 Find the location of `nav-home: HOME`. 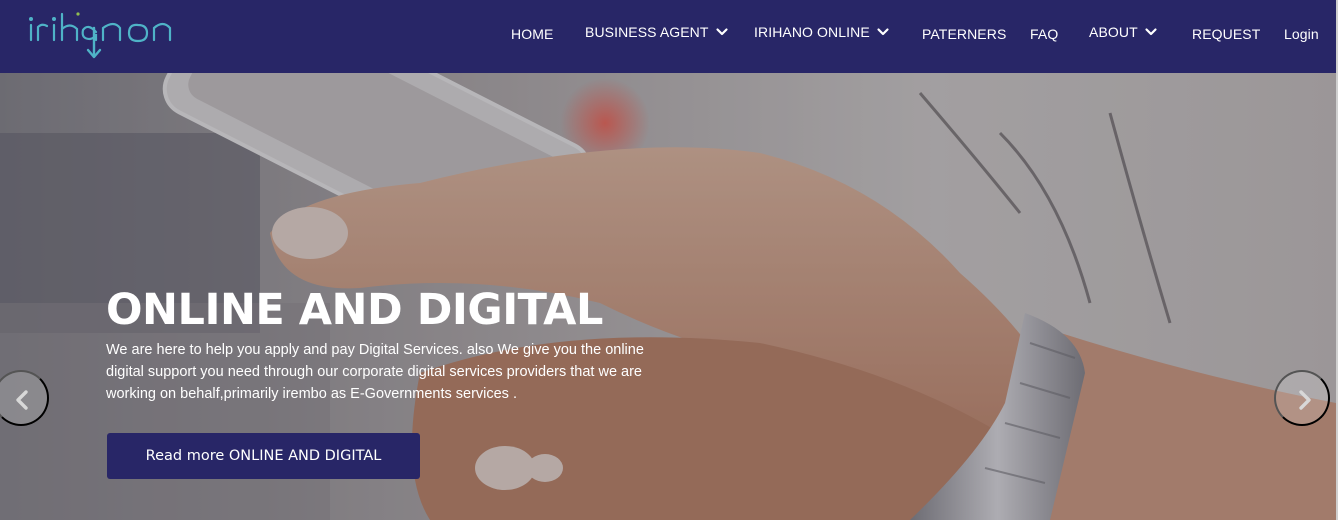

nav-home: HOME is located at coordinates (532, 34).